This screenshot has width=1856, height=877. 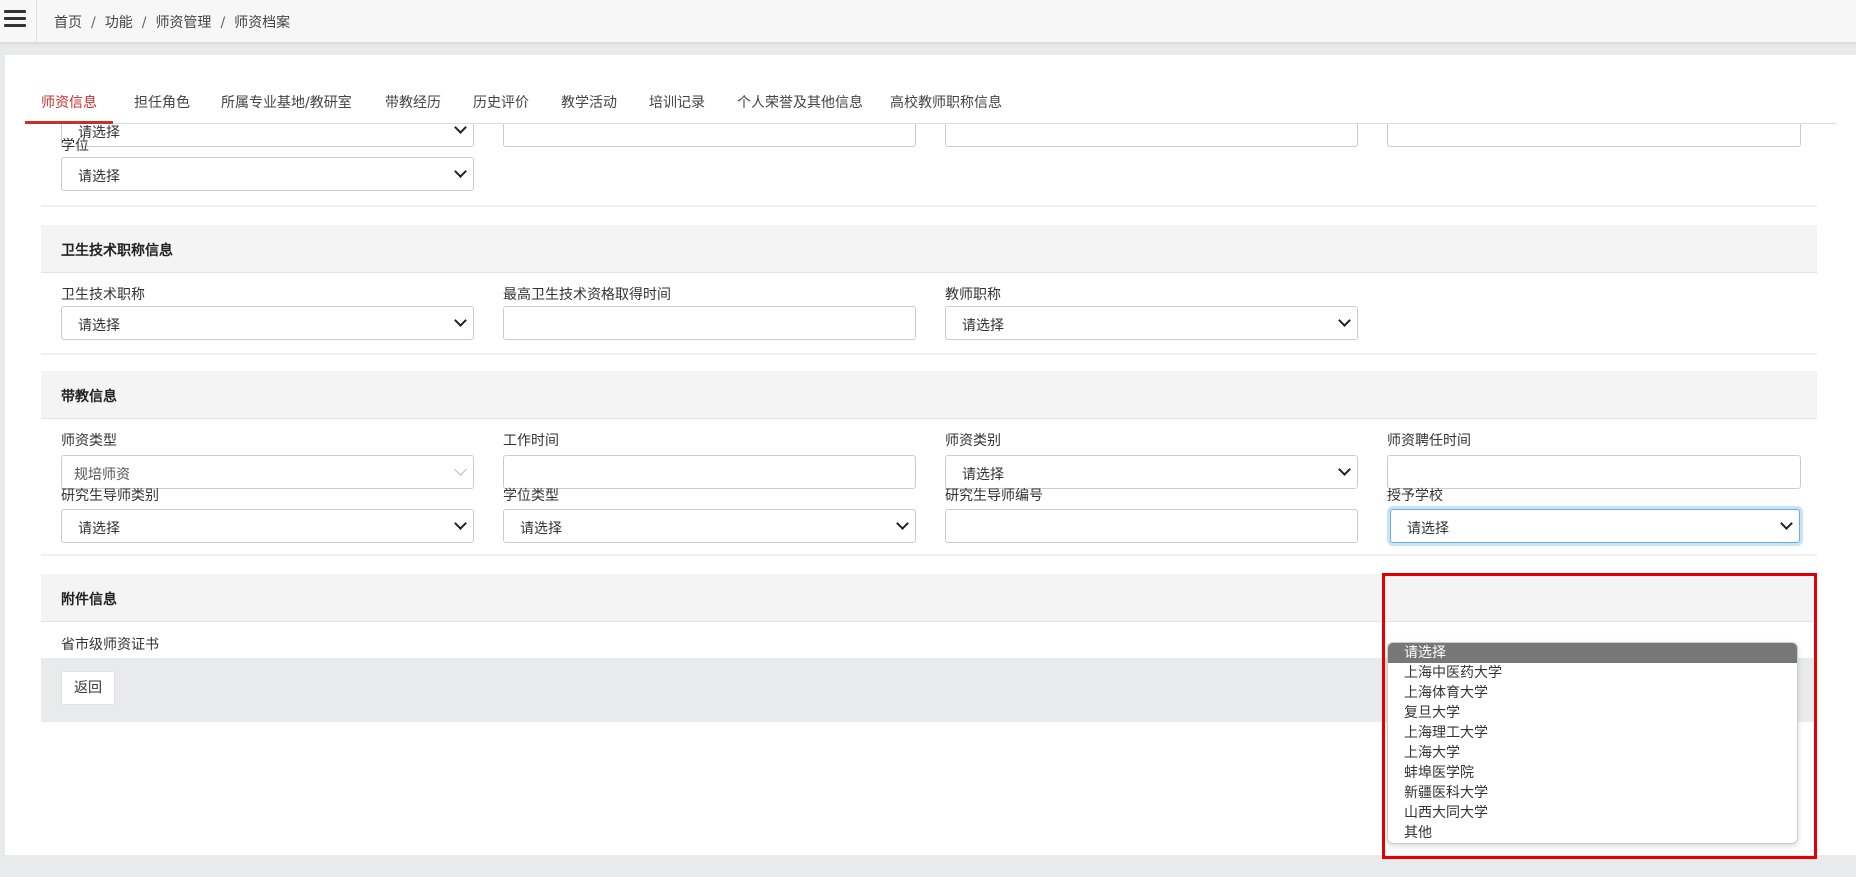 What do you see at coordinates (1592, 813) in the screenshot?
I see `school-option: 山西大同大学` at bounding box center [1592, 813].